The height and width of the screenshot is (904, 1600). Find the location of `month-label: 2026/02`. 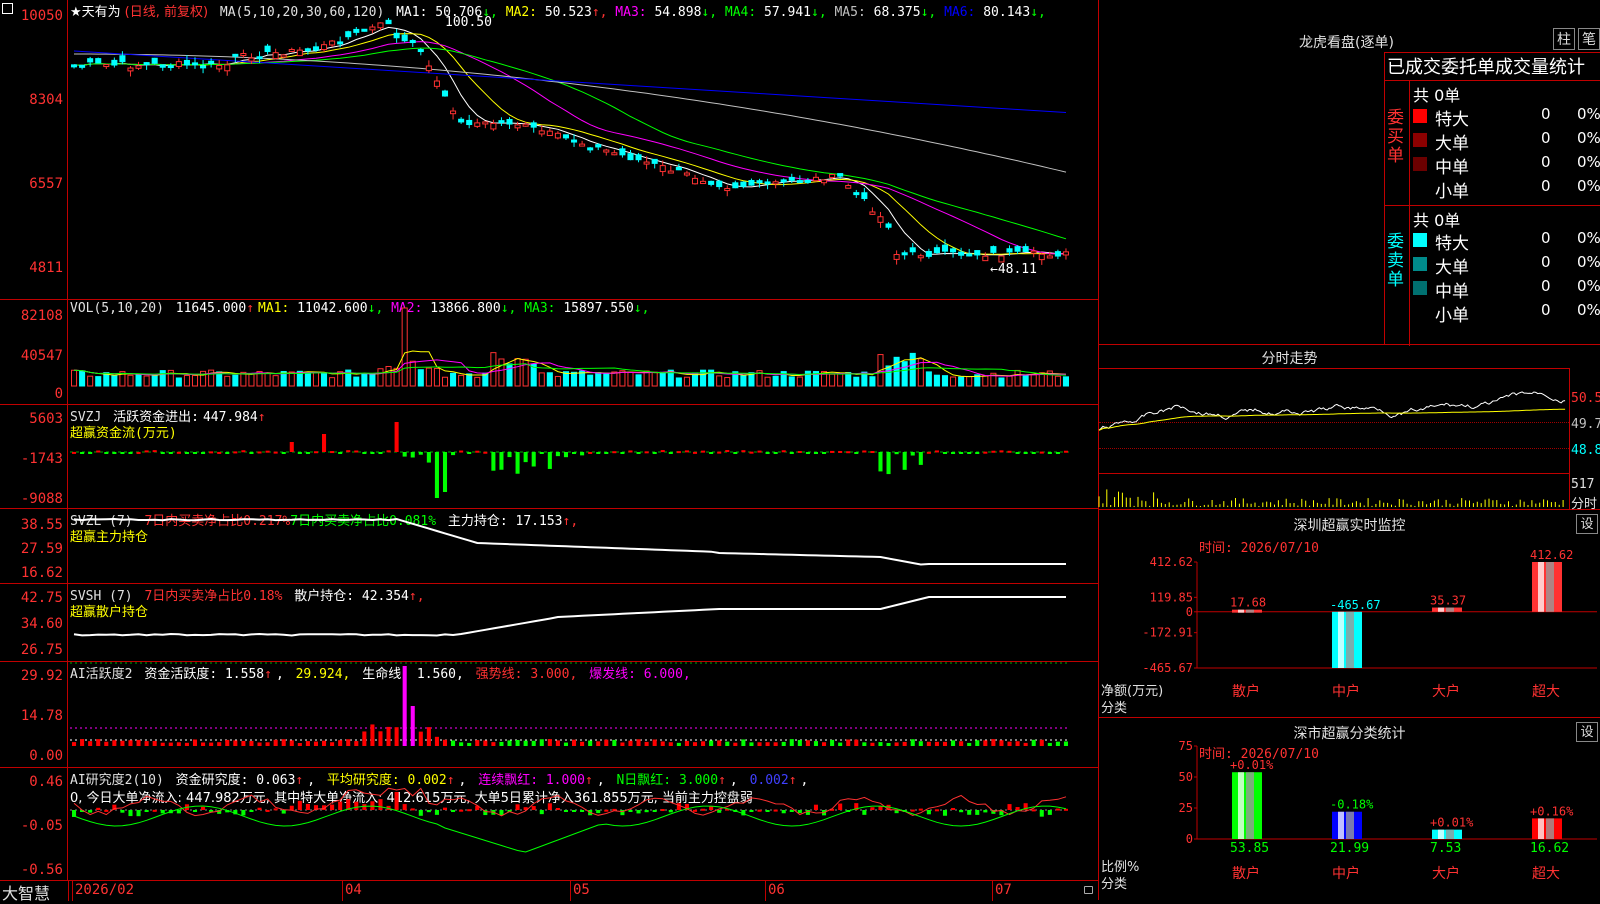

month-label: 2026/02 is located at coordinates (105, 890).